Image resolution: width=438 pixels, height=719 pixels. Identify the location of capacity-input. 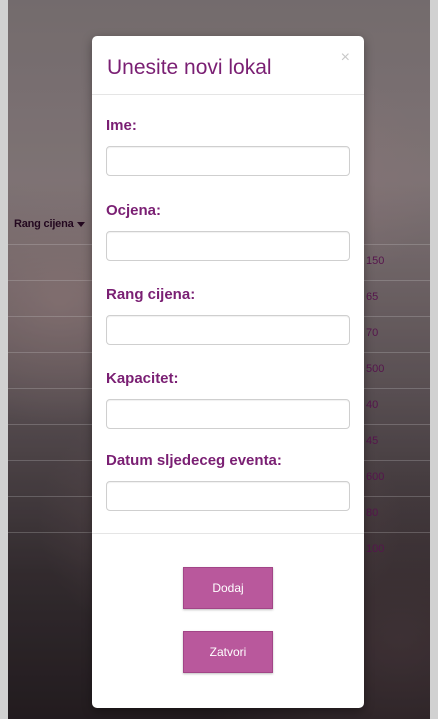
(228, 414).